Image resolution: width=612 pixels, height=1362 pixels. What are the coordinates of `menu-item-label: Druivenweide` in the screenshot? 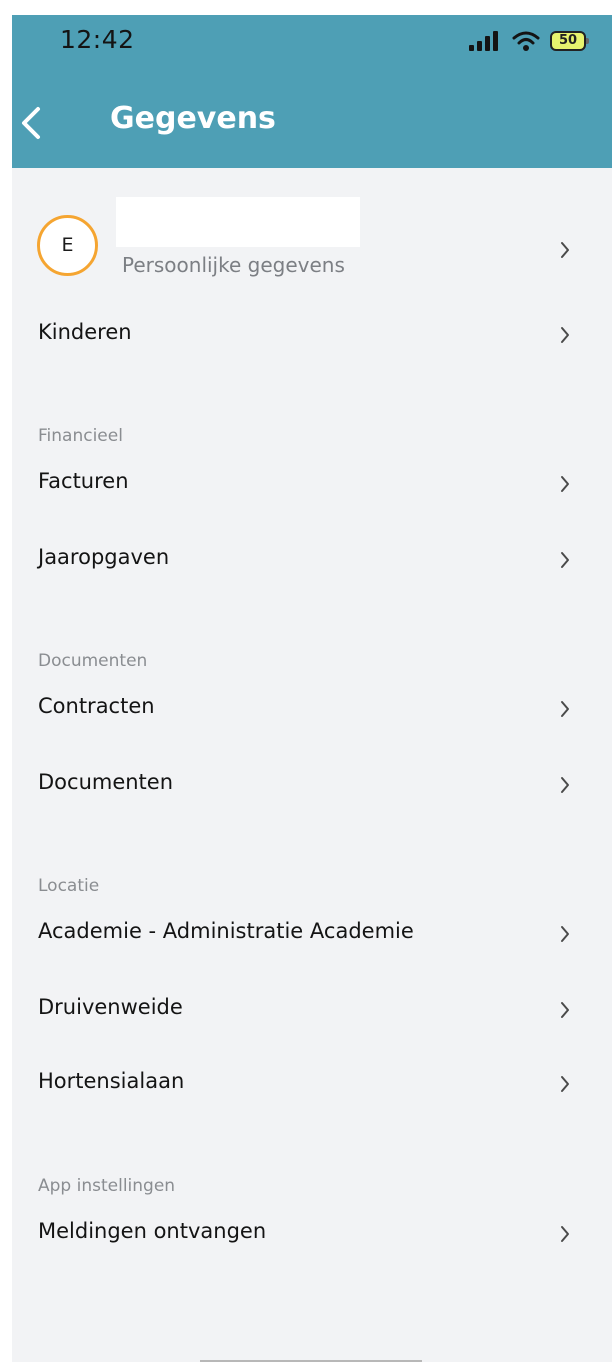 It's located at (110, 1007).